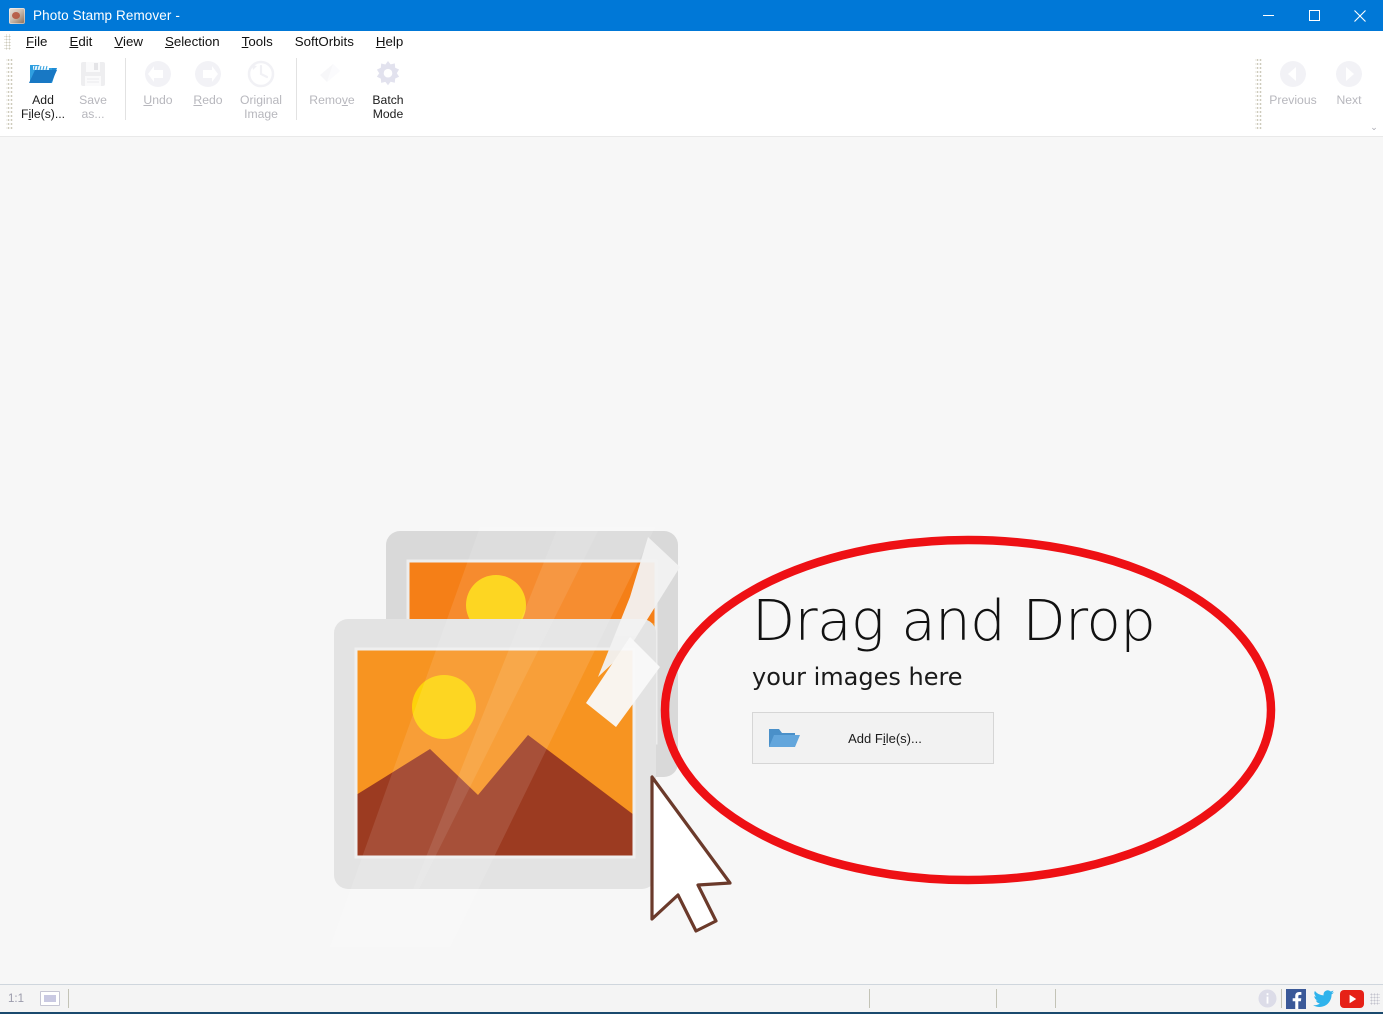 This screenshot has width=1383, height=1014. What do you see at coordinates (261, 74) in the screenshot?
I see `clock-revert-icon` at bounding box center [261, 74].